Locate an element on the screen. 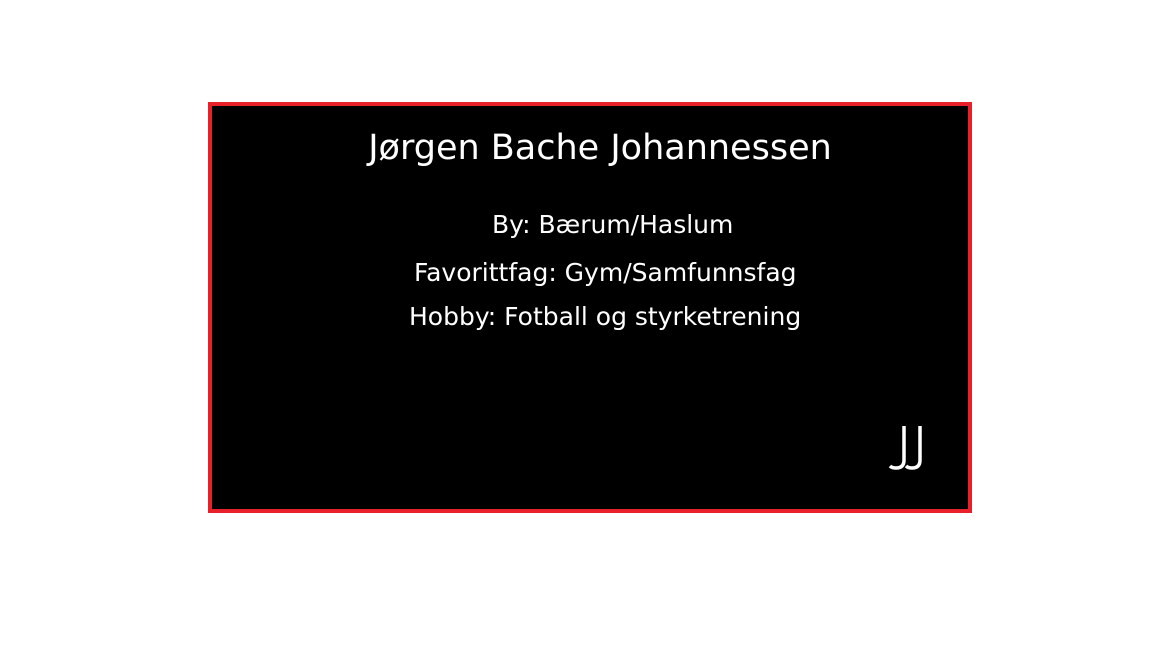 The width and height of the screenshot is (1152, 648). jj-monogram-icon is located at coordinates (905, 448).